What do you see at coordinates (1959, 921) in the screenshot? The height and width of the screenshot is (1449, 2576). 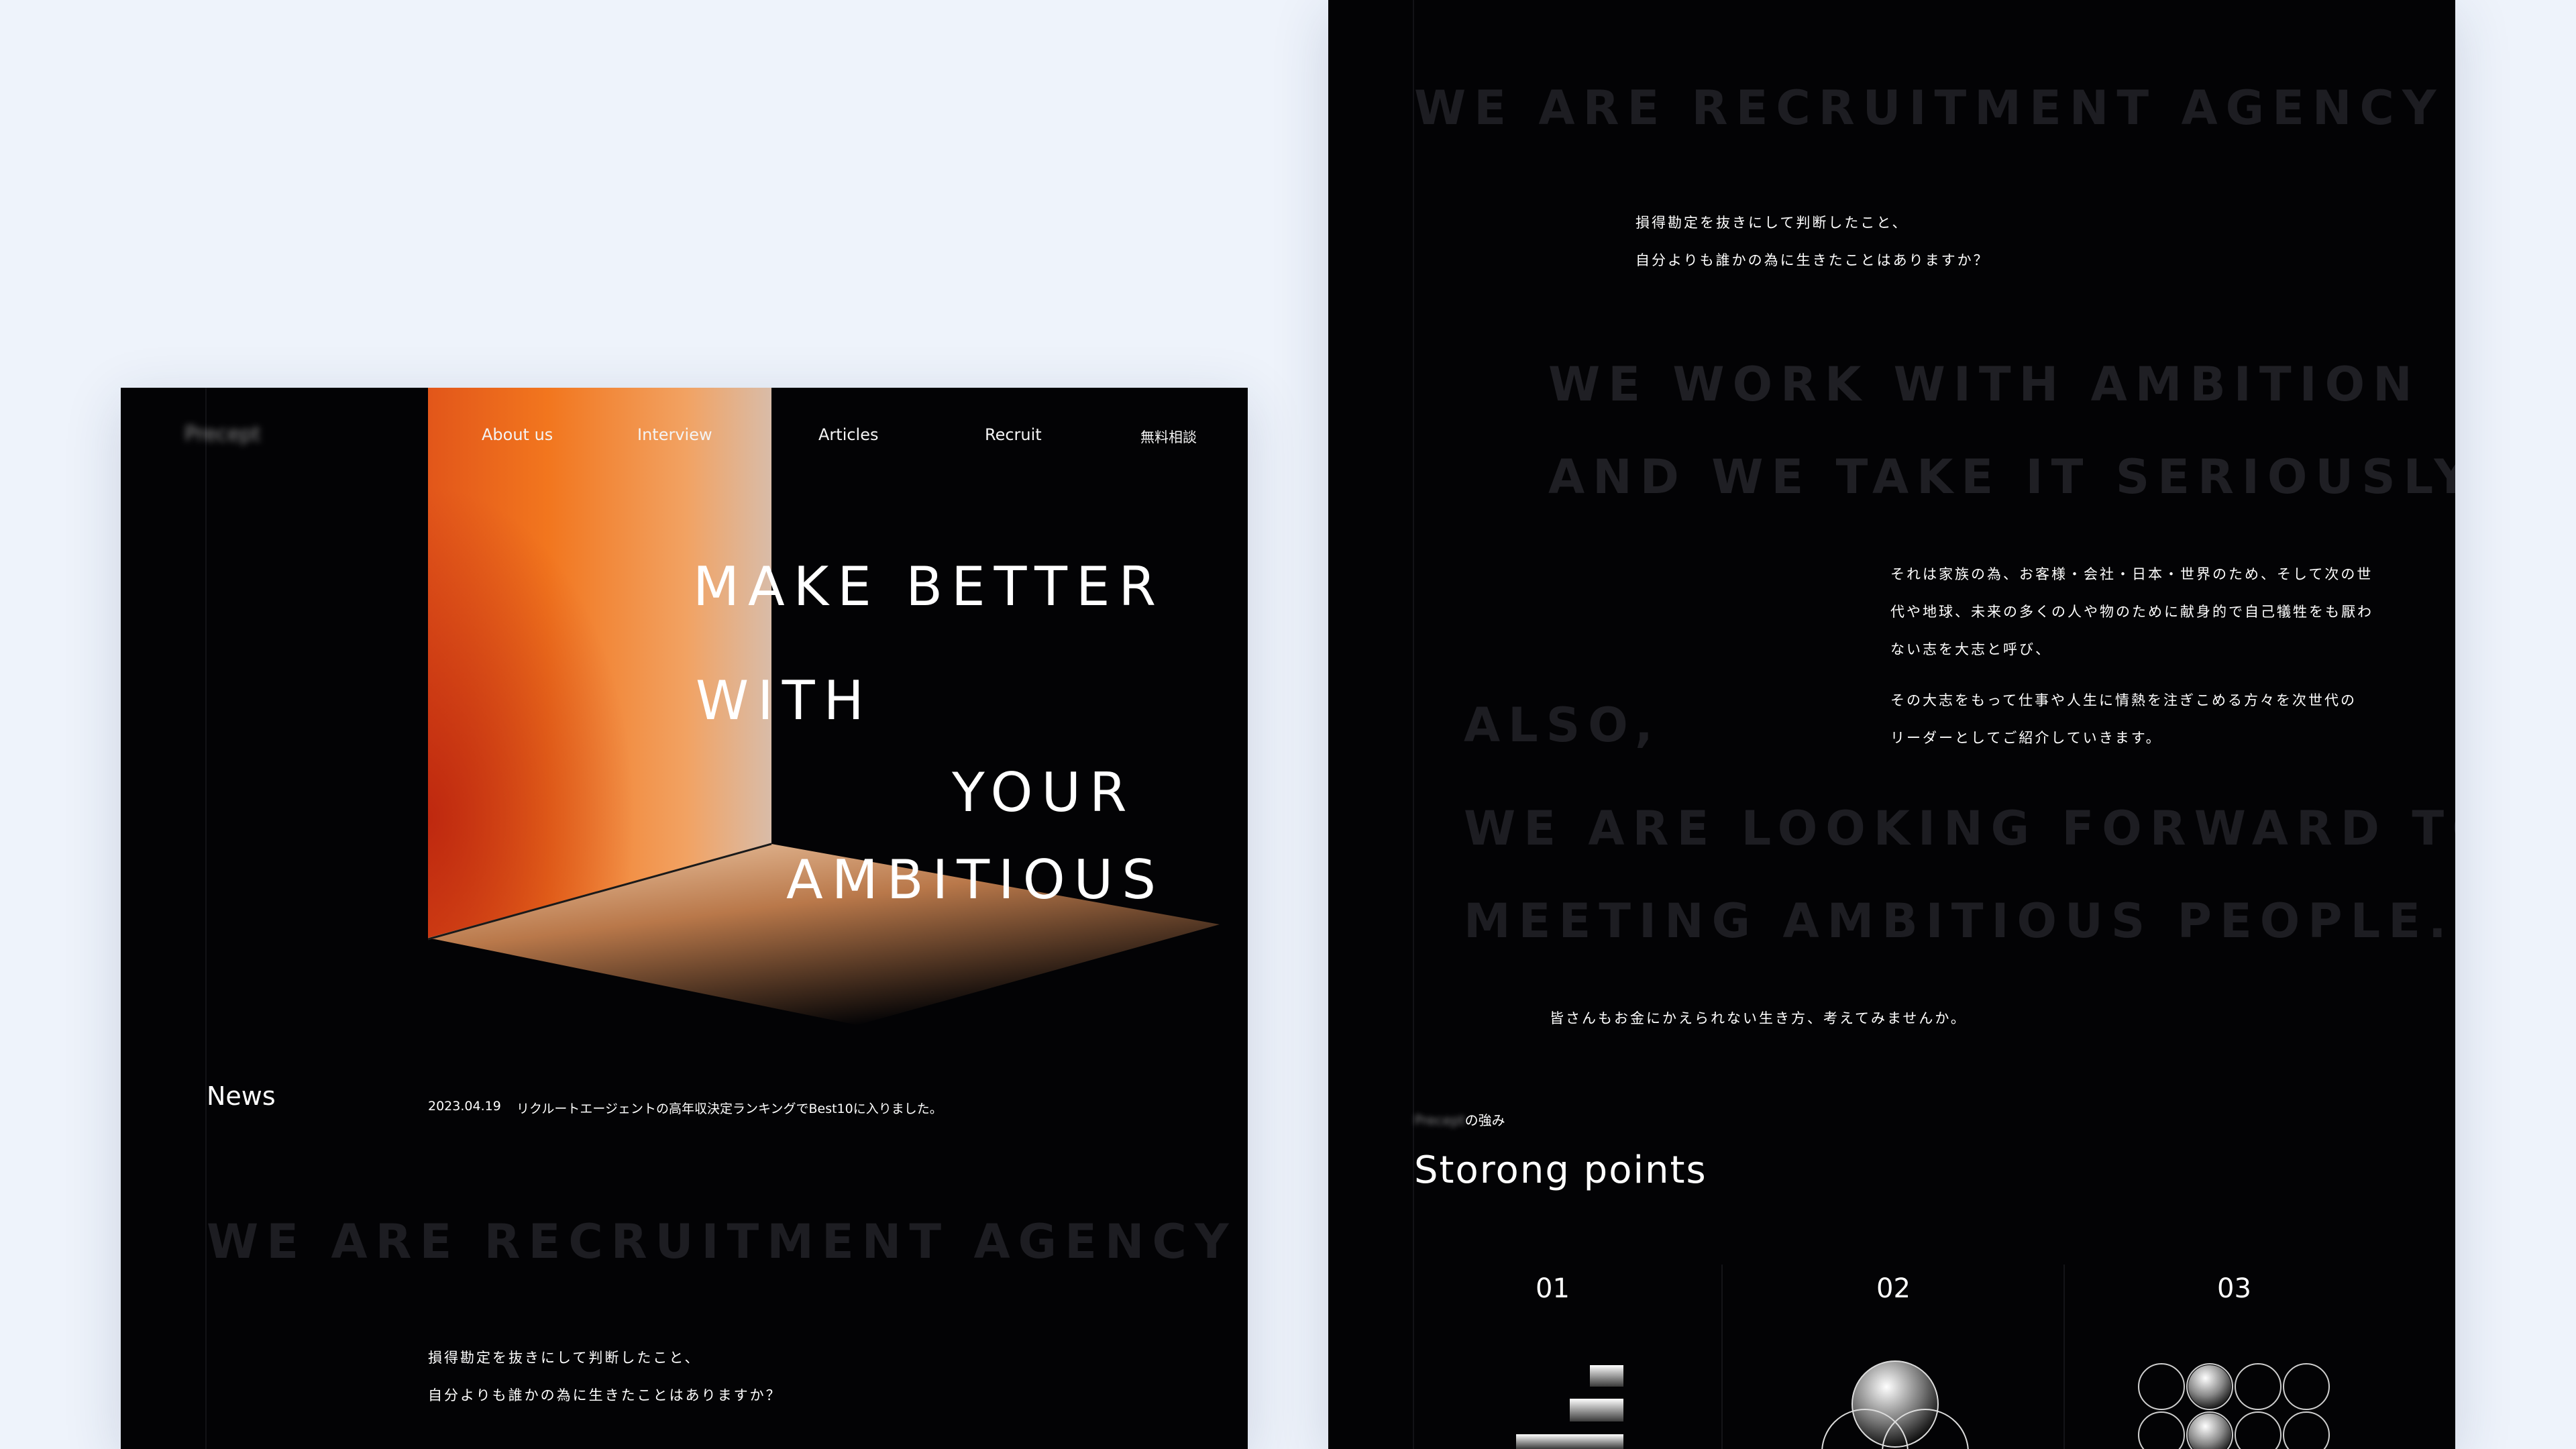 I see `forward-heading-line-2: MEETING AMBITIOUS PEOPLE.` at bounding box center [1959, 921].